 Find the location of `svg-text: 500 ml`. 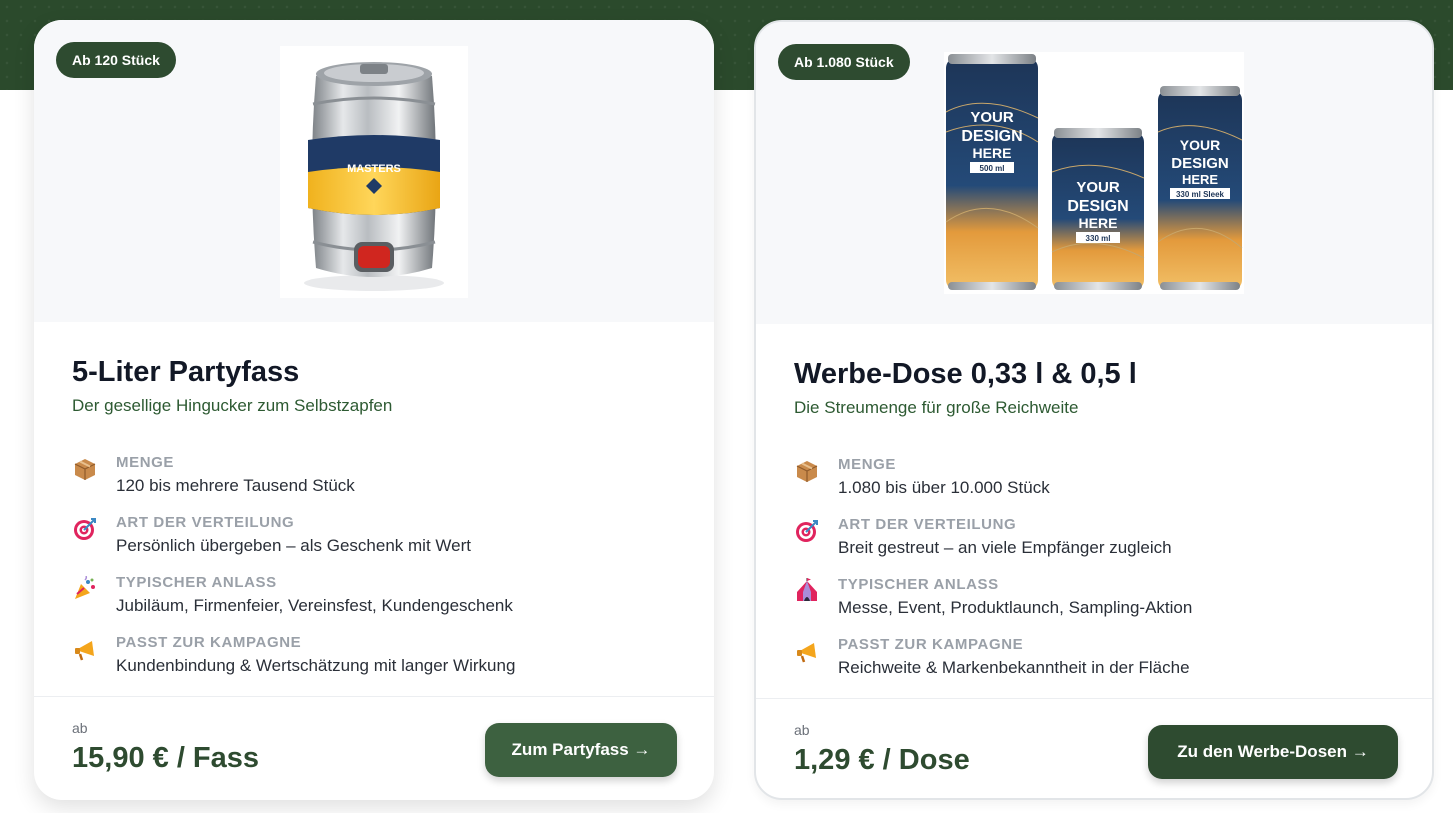

svg-text: 500 ml is located at coordinates (992, 168).